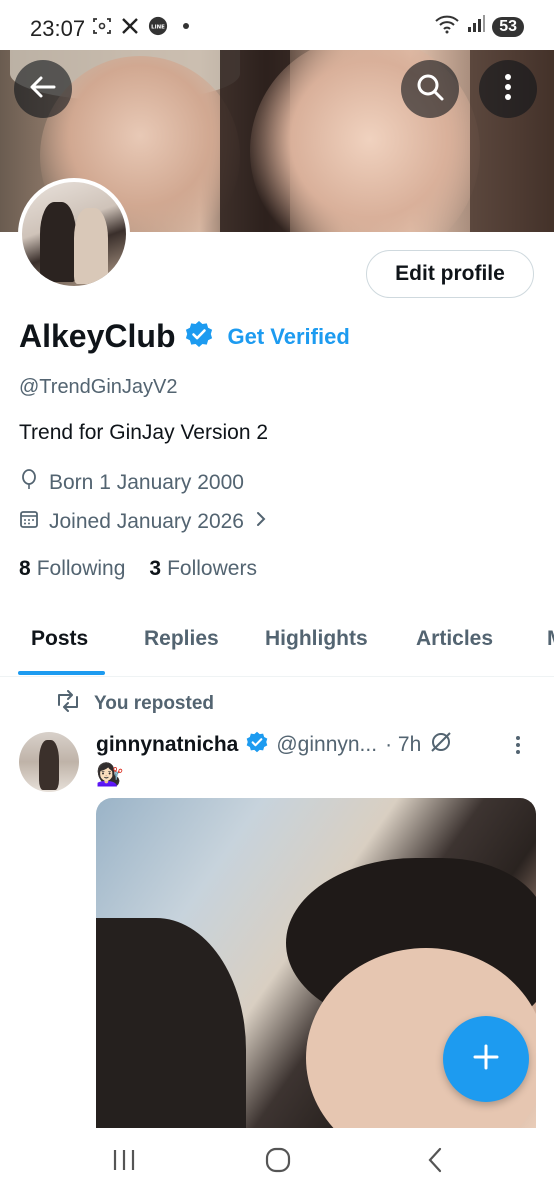 The height and width of the screenshot is (1200, 554). Describe the element at coordinates (288, 337) in the screenshot. I see `get-verified-link: Get Verified` at that location.